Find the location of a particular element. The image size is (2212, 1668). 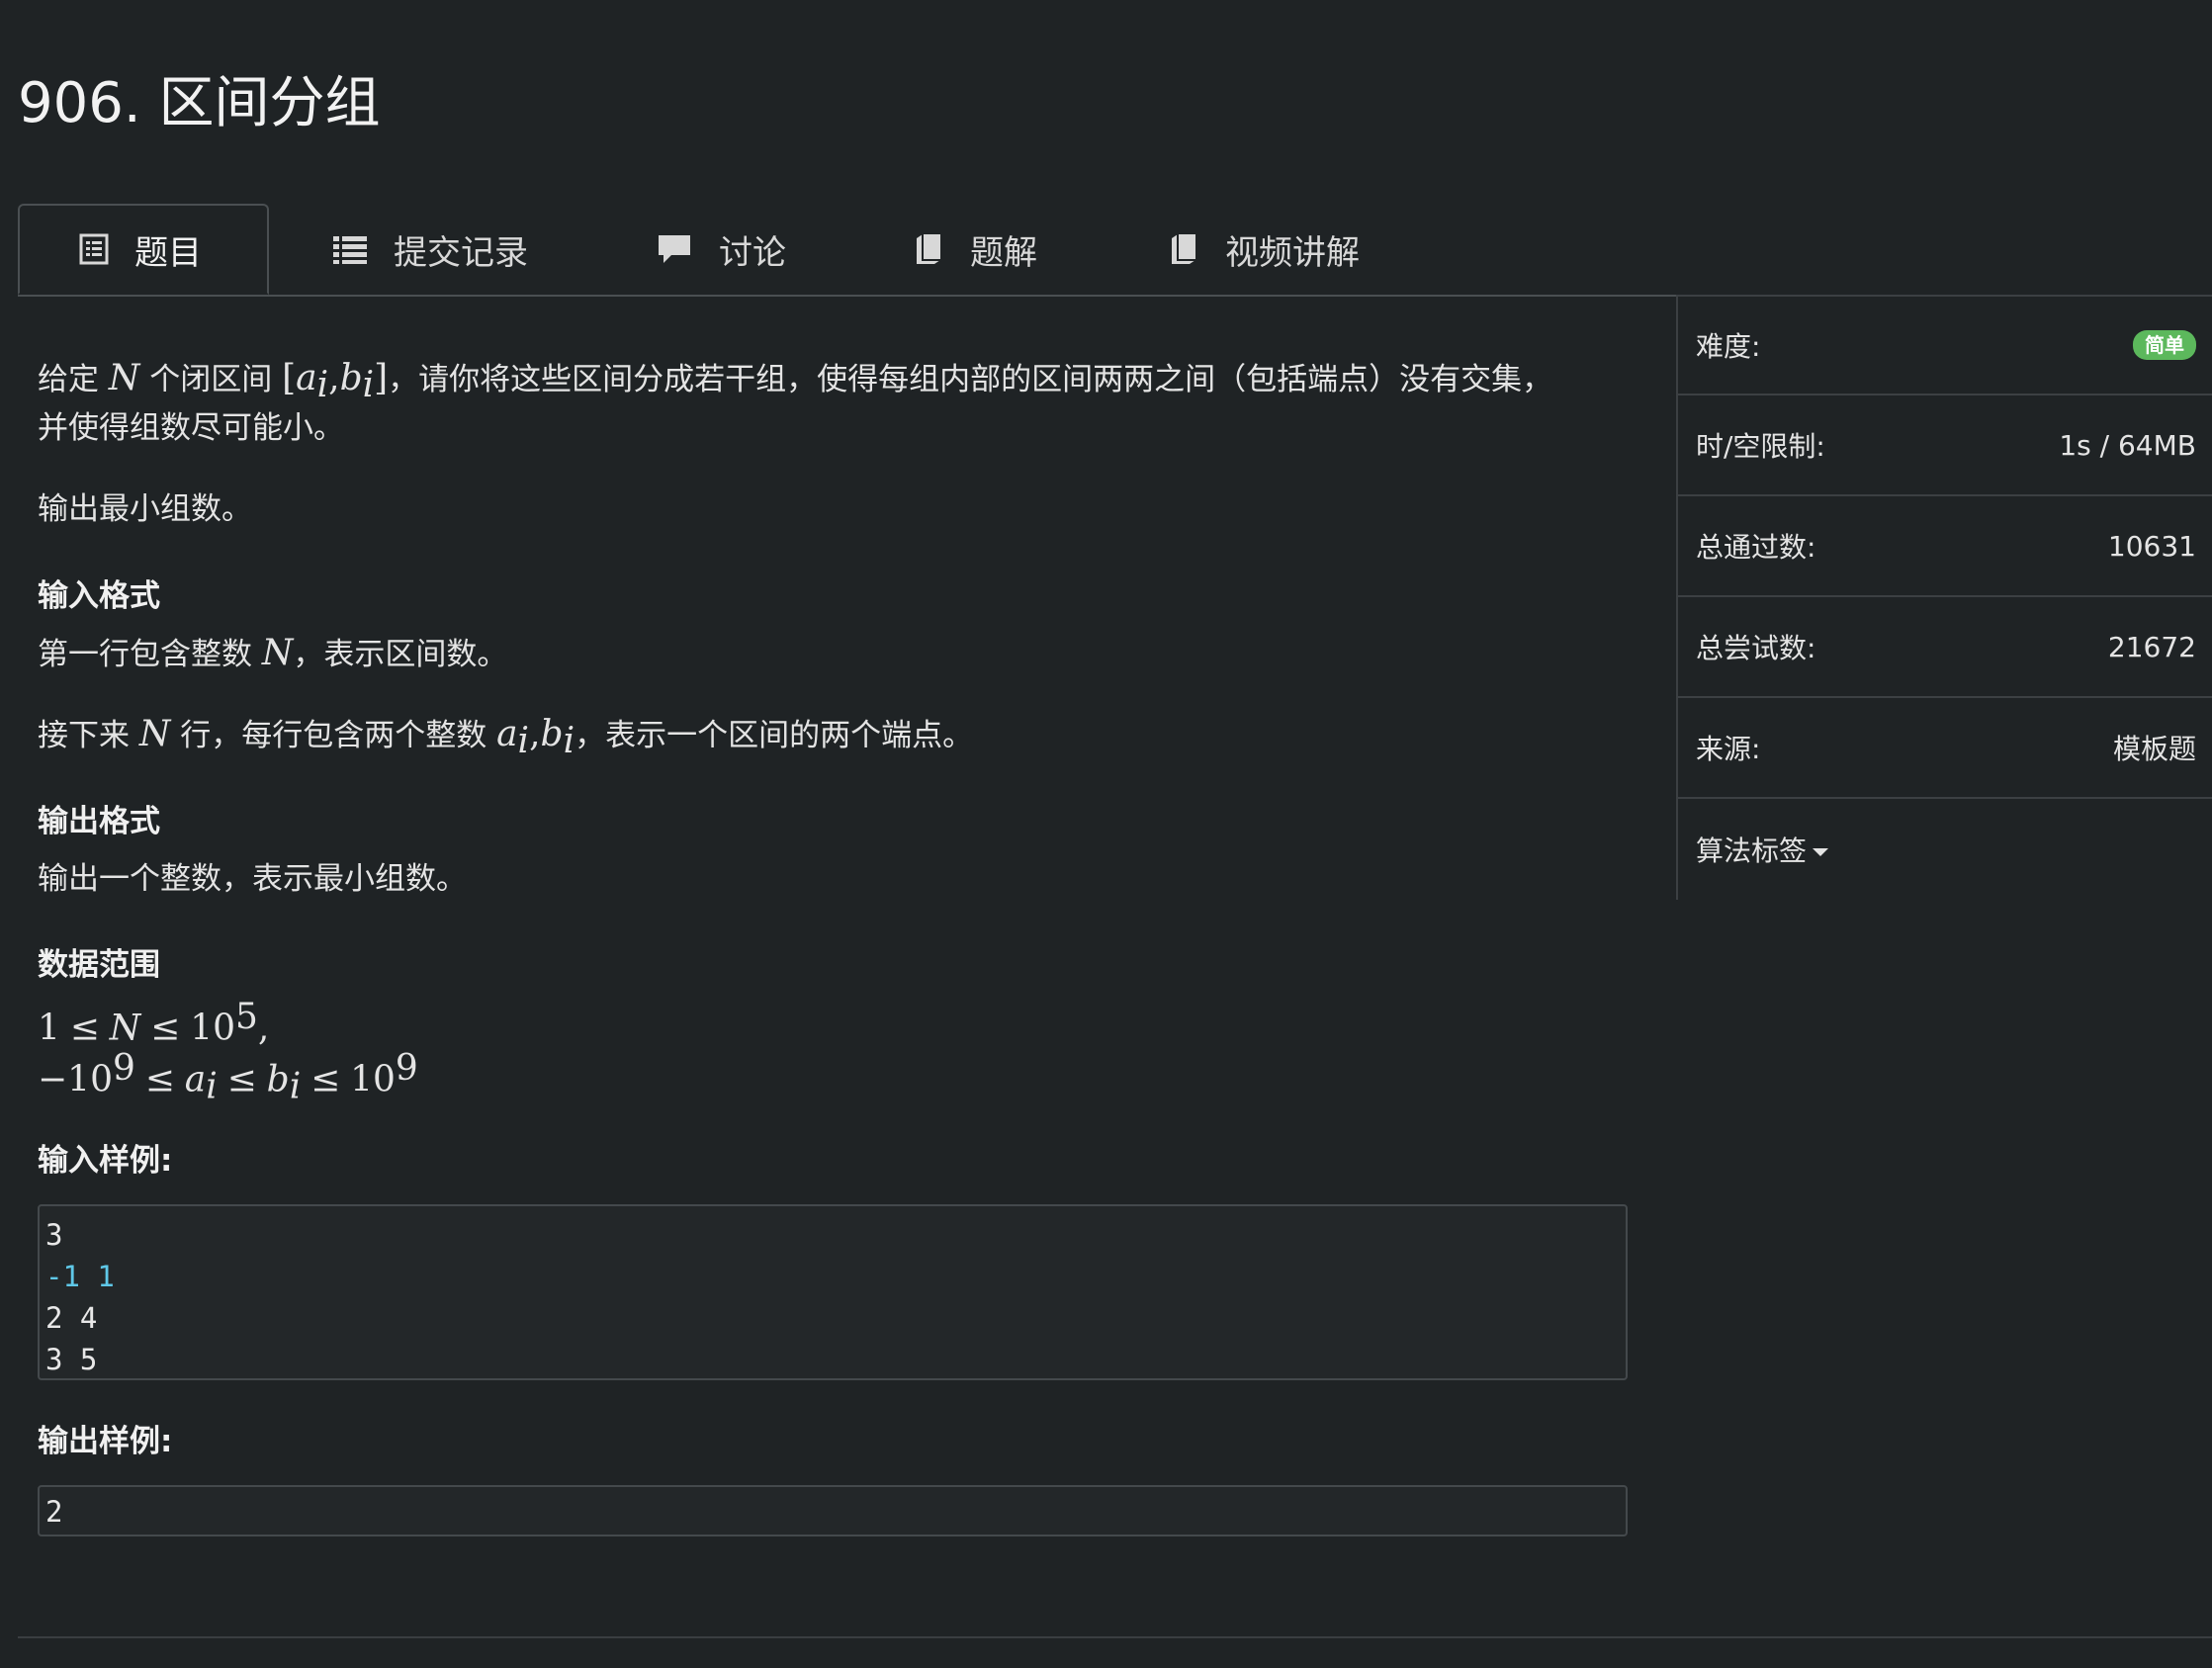

input-format-line-2: 接下来 N 行，每行包含两个整数 ai,bi，表示一个区间的两个端点。 is located at coordinates (506, 738).